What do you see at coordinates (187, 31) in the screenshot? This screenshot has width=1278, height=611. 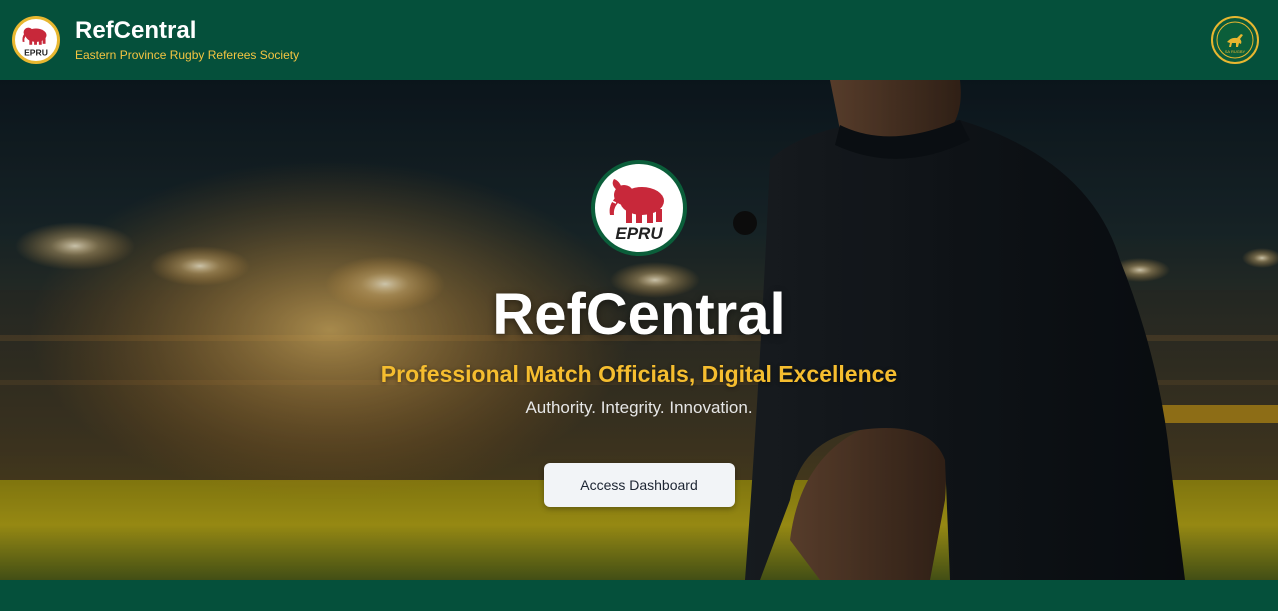 I see `app-title: RefCentral` at bounding box center [187, 31].